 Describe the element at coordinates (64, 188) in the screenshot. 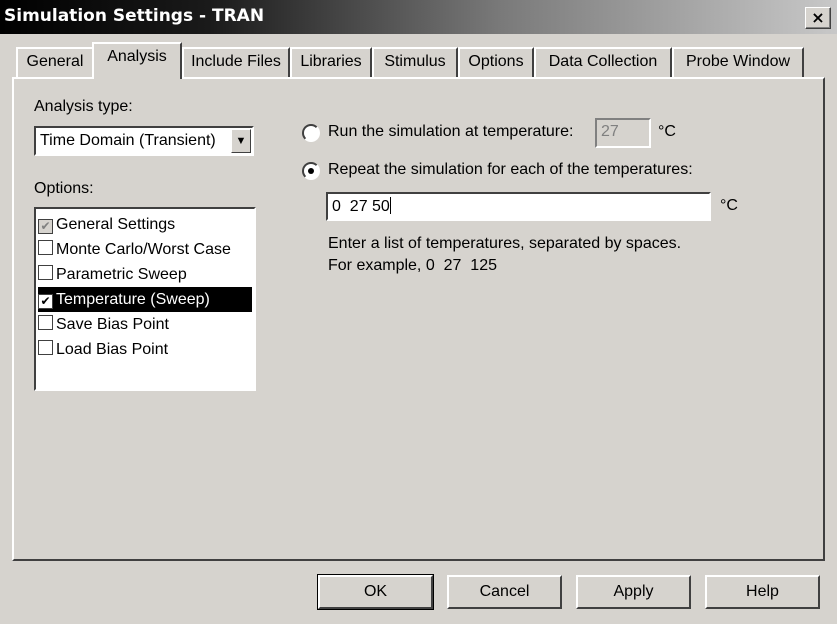

I see `options-label: Options:` at that location.